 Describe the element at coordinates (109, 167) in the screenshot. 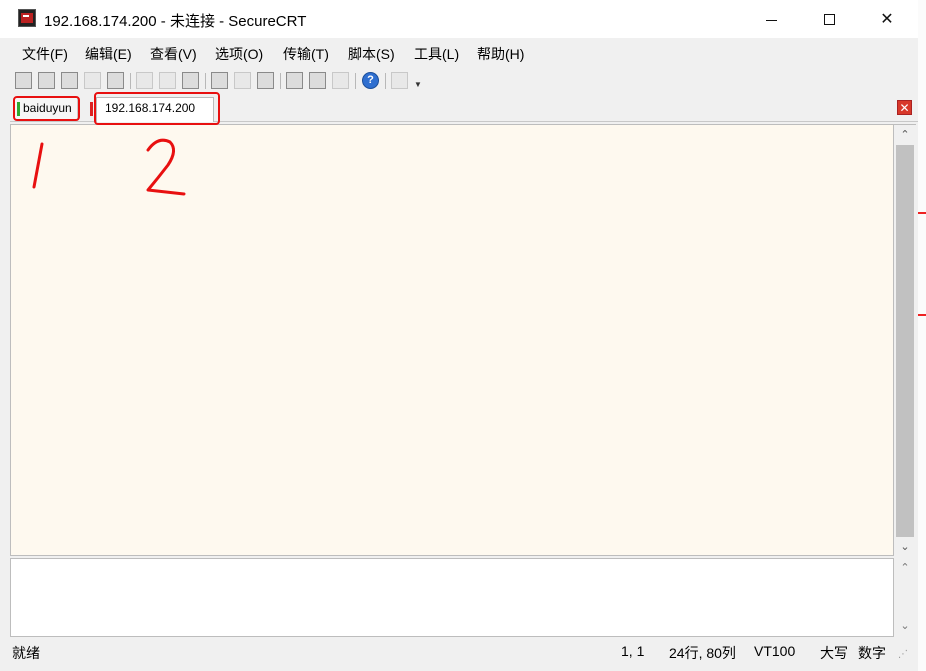

I see `annotation-handwriting: 1 2` at that location.